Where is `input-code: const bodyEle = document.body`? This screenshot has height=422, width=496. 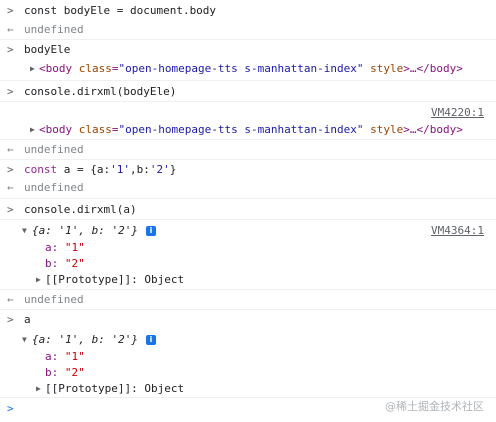
input-code: const bodyEle = document.body is located at coordinates (120, 11).